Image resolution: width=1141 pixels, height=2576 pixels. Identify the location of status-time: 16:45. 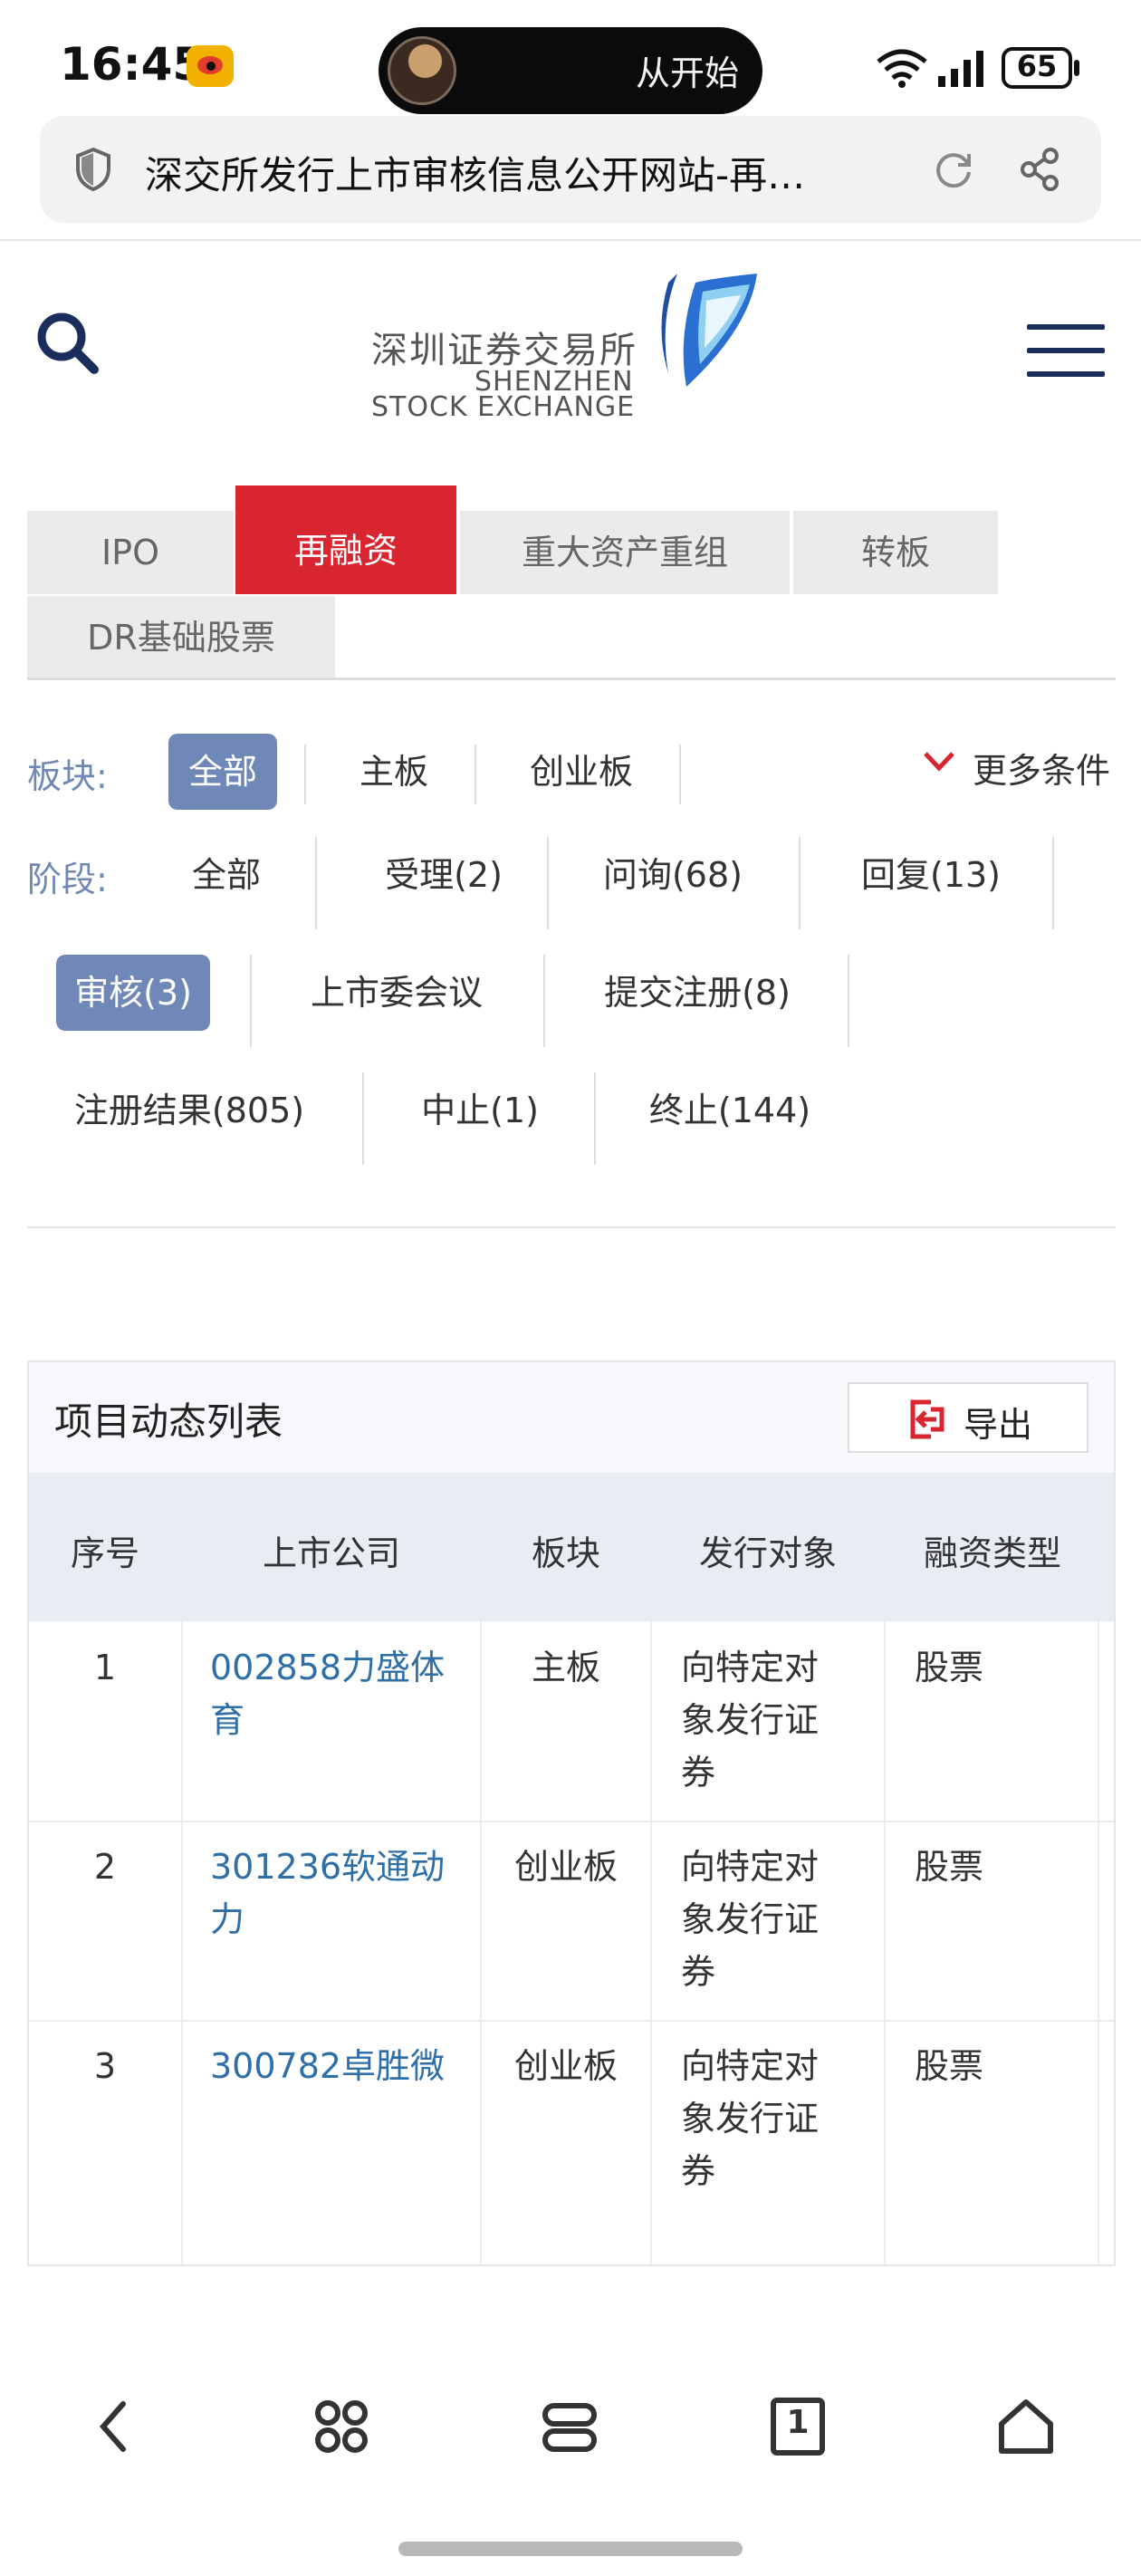
(132, 64).